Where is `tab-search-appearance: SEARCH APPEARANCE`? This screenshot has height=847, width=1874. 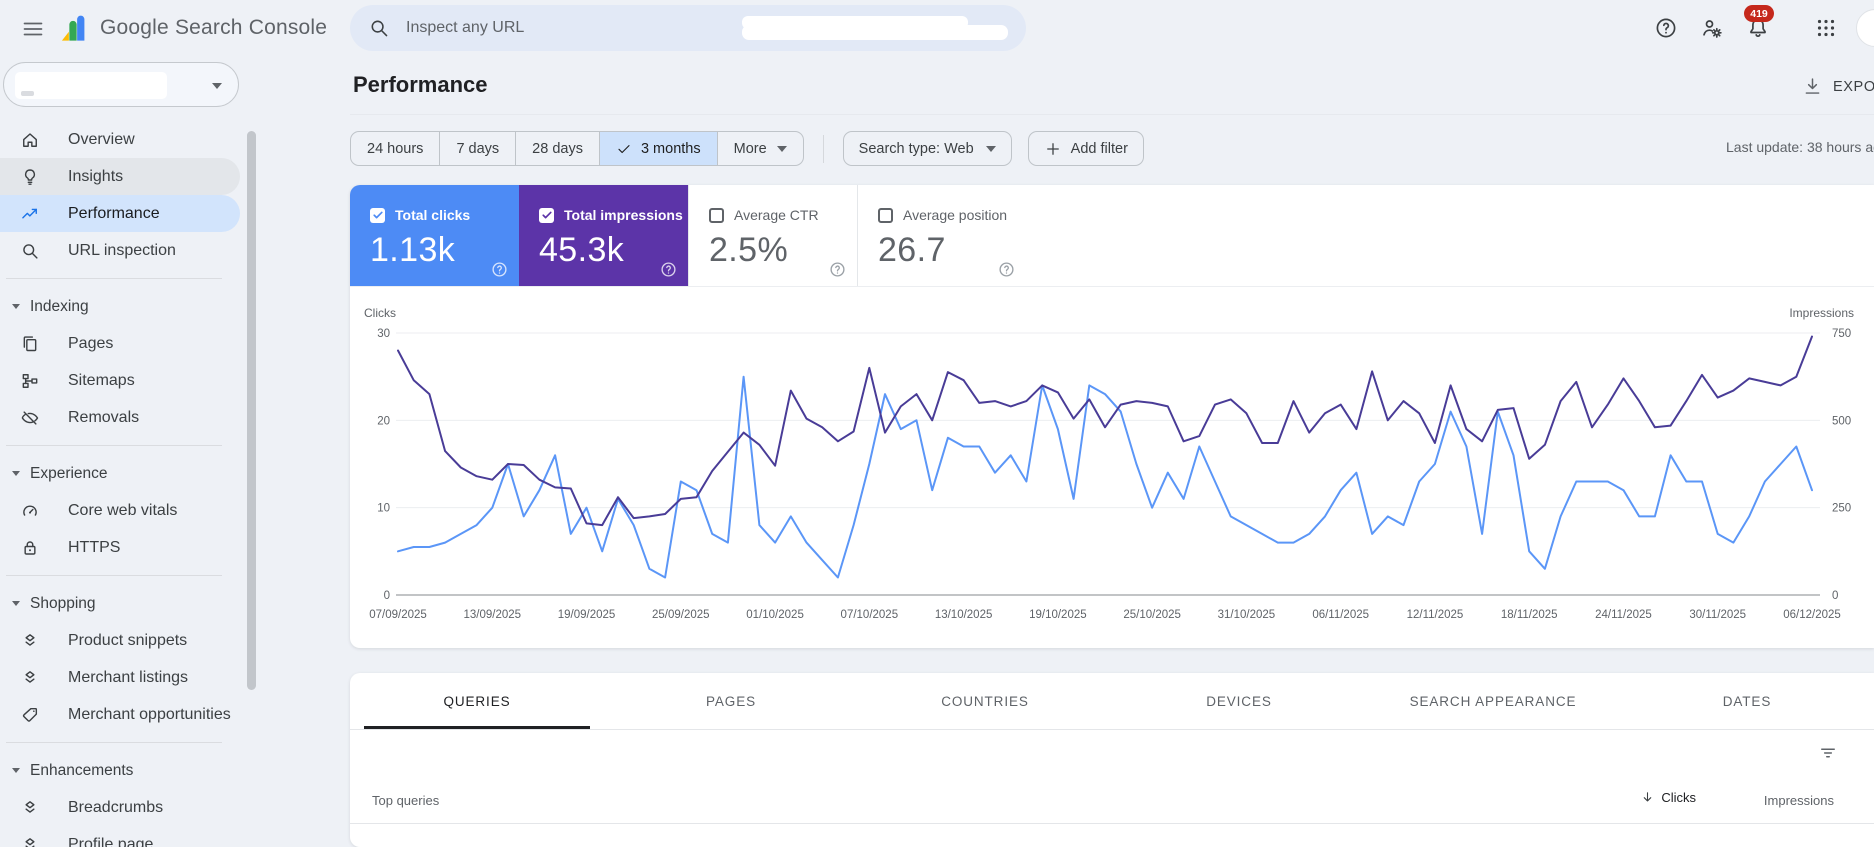 tab-search-appearance: SEARCH APPEARANCE is located at coordinates (1493, 701).